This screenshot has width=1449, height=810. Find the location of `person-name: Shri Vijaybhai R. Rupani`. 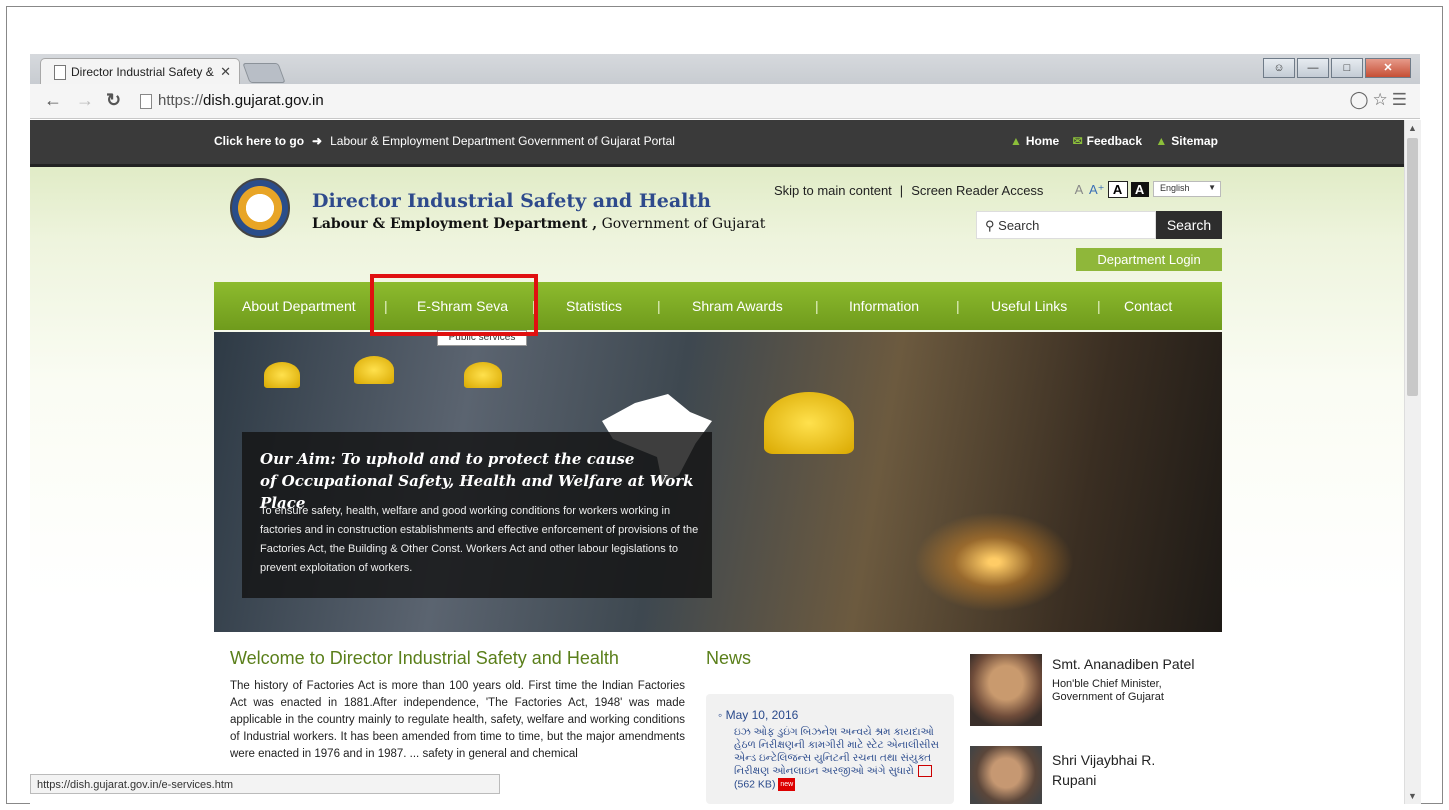

person-name: Shri Vijaybhai R. Rupani is located at coordinates (1103, 770).